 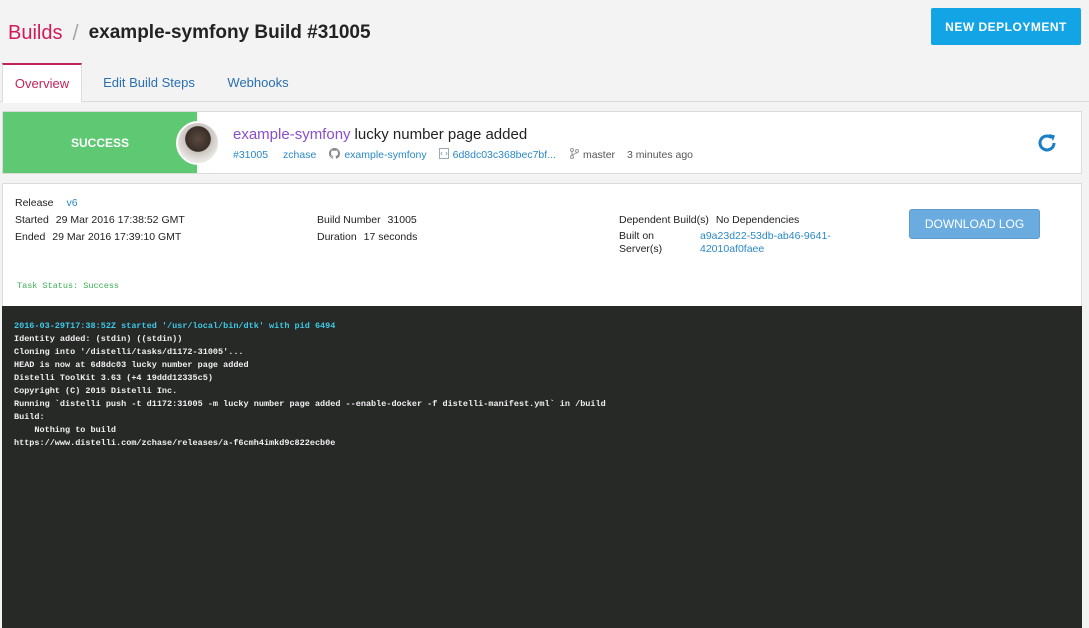 I want to click on duration-label: Duration, so click(x=337, y=237).